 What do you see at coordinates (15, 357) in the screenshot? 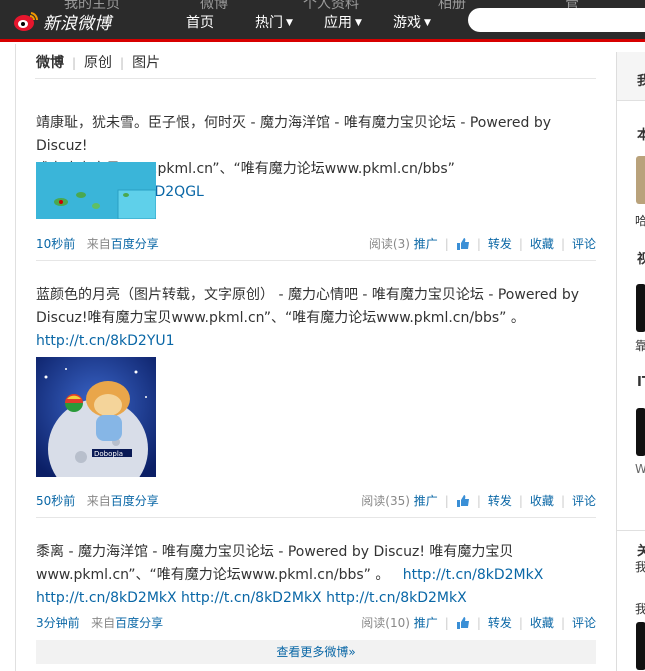
I see `left-divider` at bounding box center [15, 357].